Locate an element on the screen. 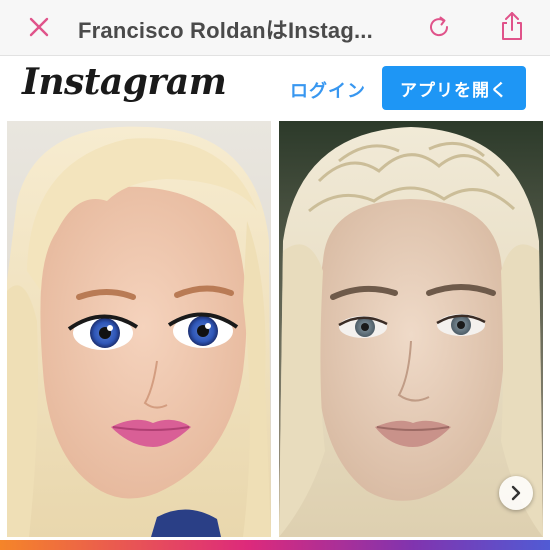  close-button is located at coordinates (39, 27).